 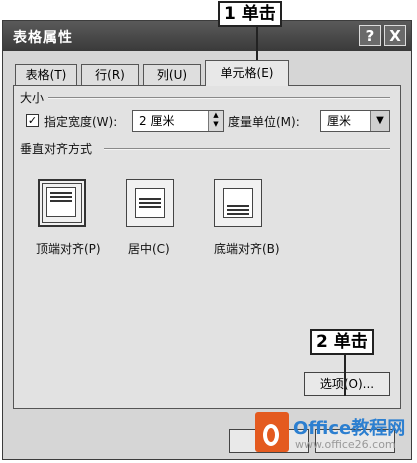 I want to click on align-center-button, so click(x=150, y=203).